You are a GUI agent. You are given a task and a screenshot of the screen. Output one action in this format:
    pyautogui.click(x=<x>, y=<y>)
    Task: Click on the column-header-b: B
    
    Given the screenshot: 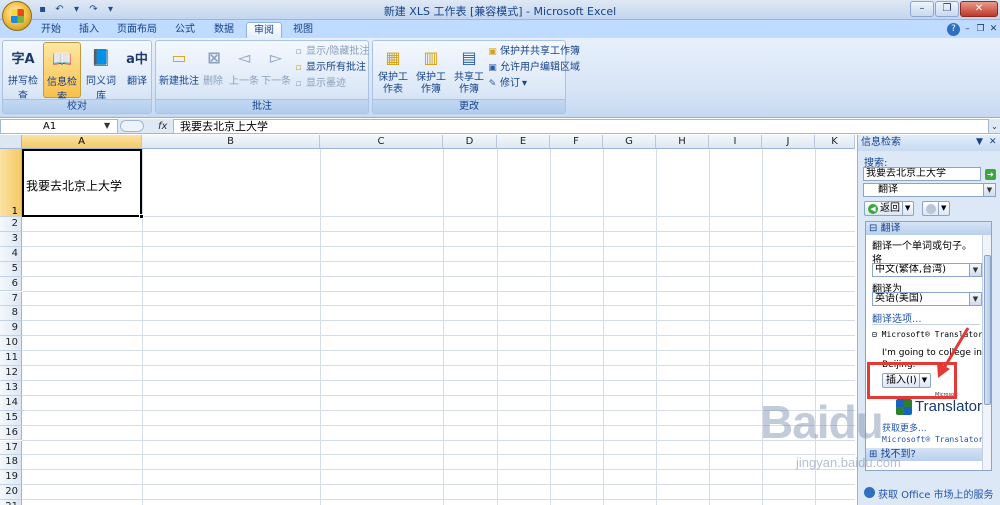 What is the action you would take?
    pyautogui.click(x=231, y=142)
    